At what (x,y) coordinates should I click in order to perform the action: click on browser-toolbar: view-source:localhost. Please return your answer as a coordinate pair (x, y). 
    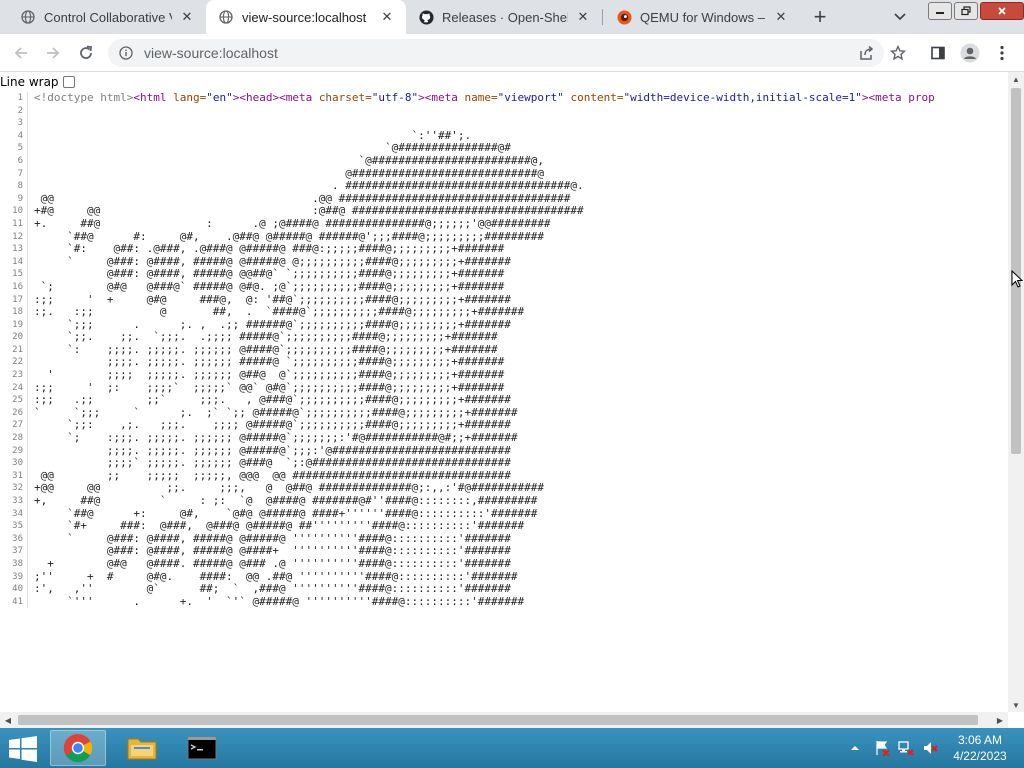
    Looking at the image, I should click on (512, 53).